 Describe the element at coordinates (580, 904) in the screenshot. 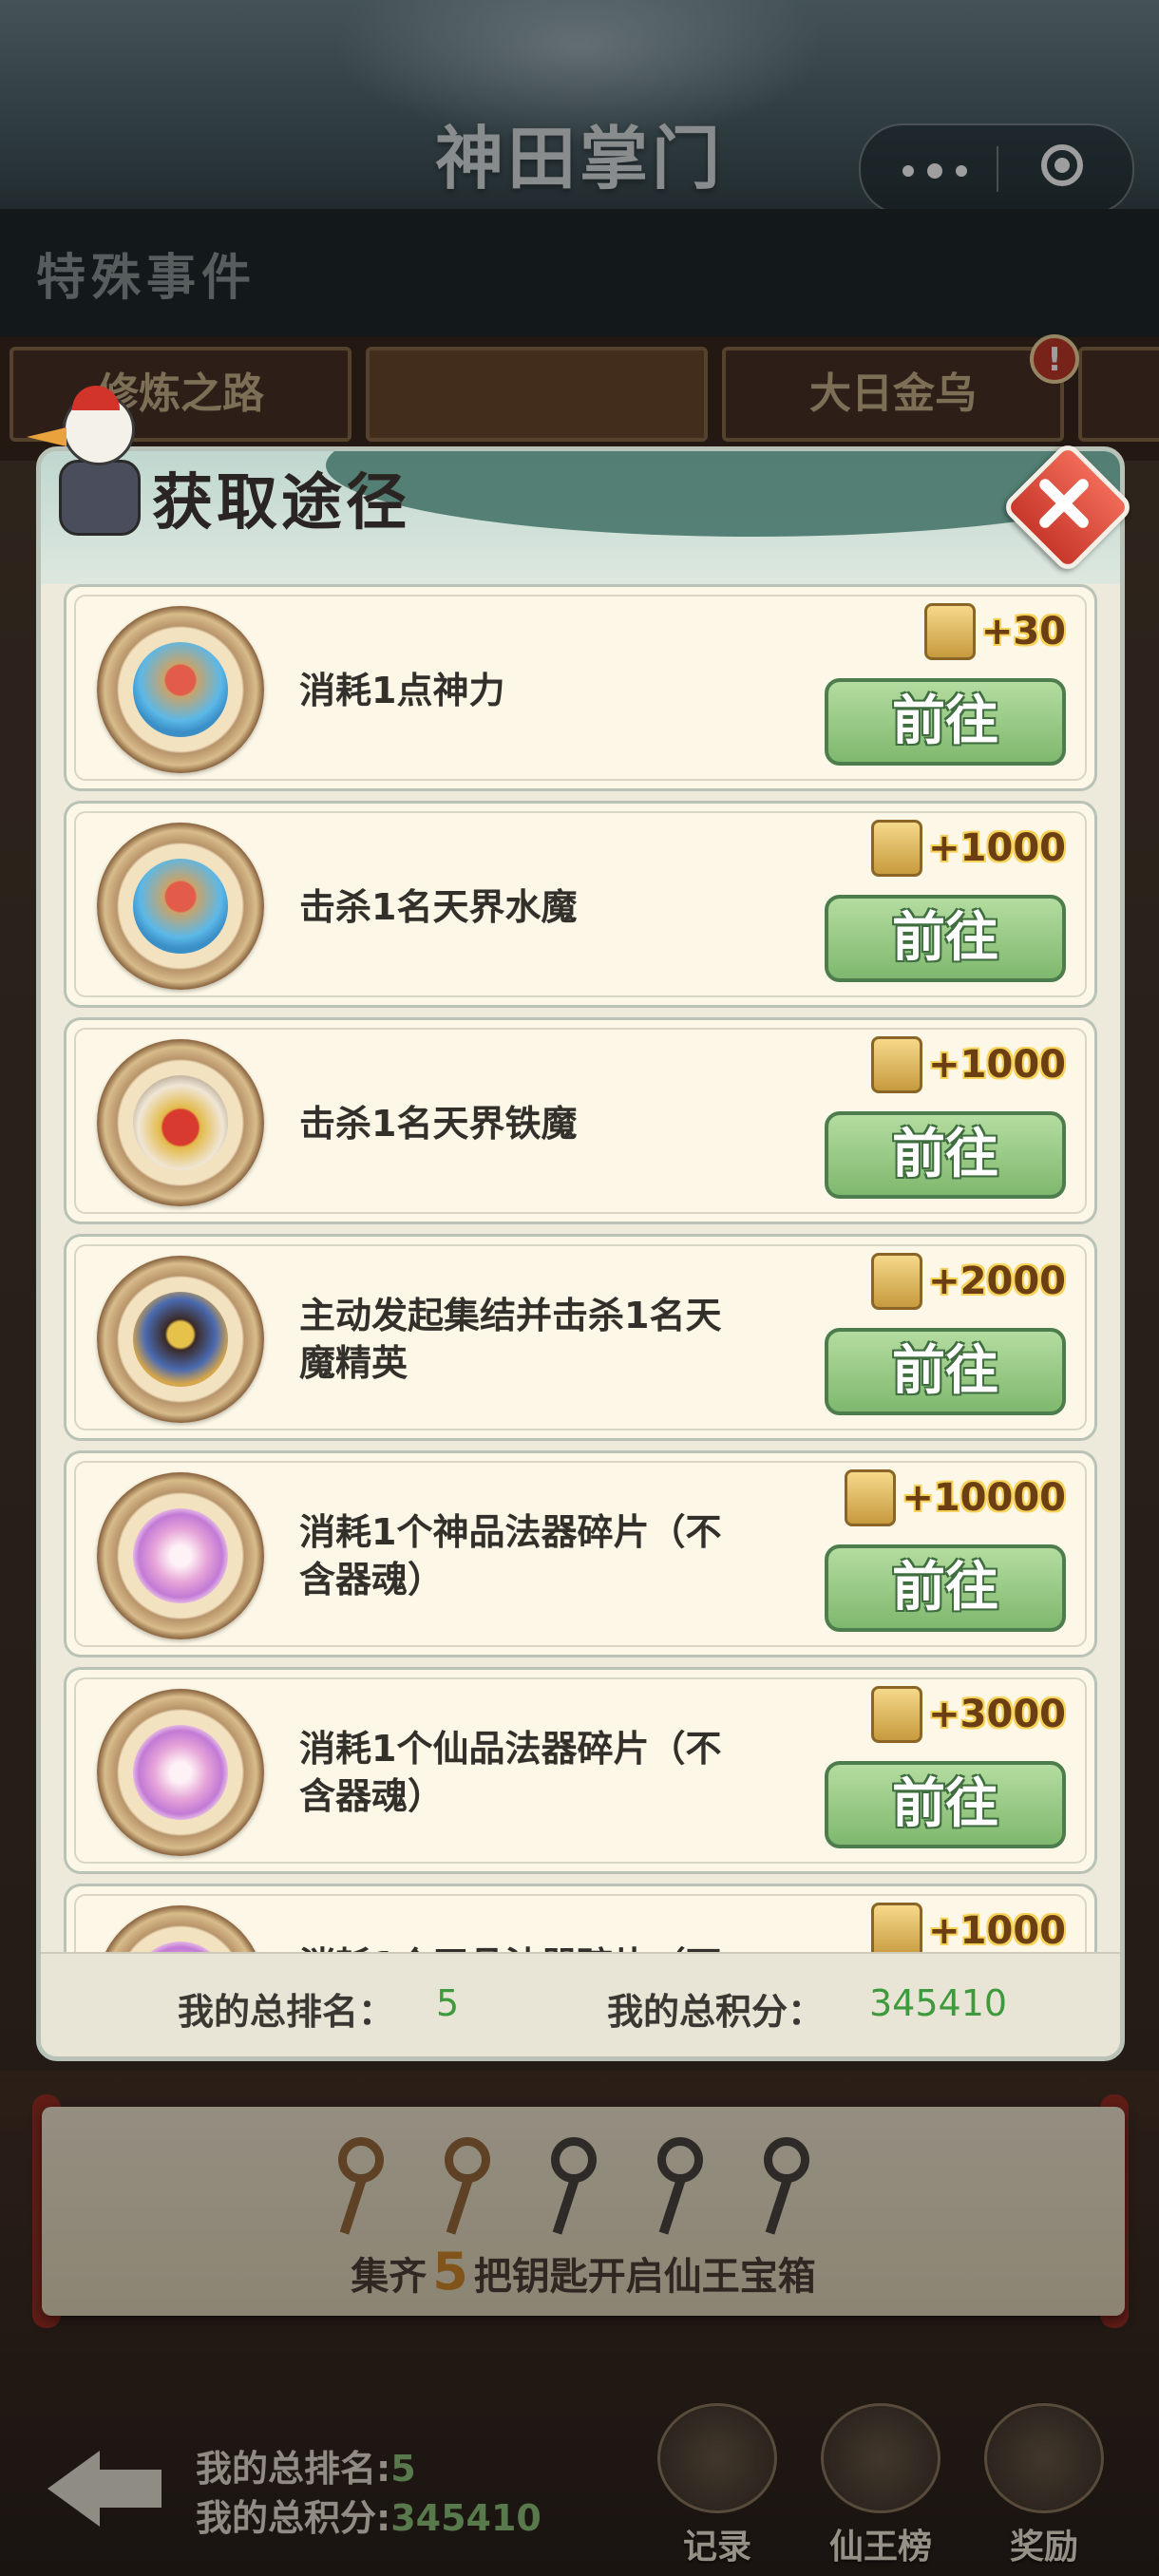

I see `list-item: 击杀1名天界水魔 +1000 前往` at that location.